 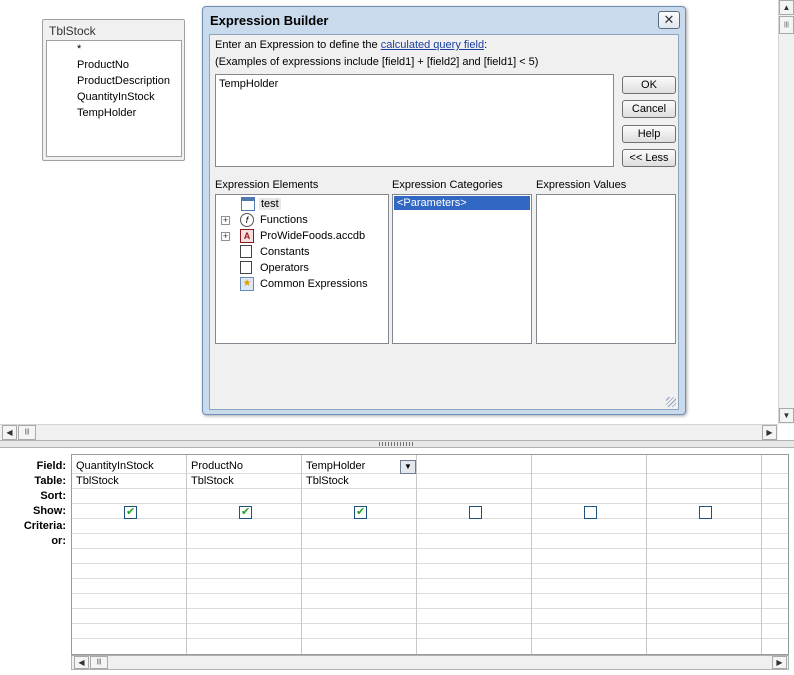 I want to click on common-expressions-icon: ★, so click(x=247, y=284).